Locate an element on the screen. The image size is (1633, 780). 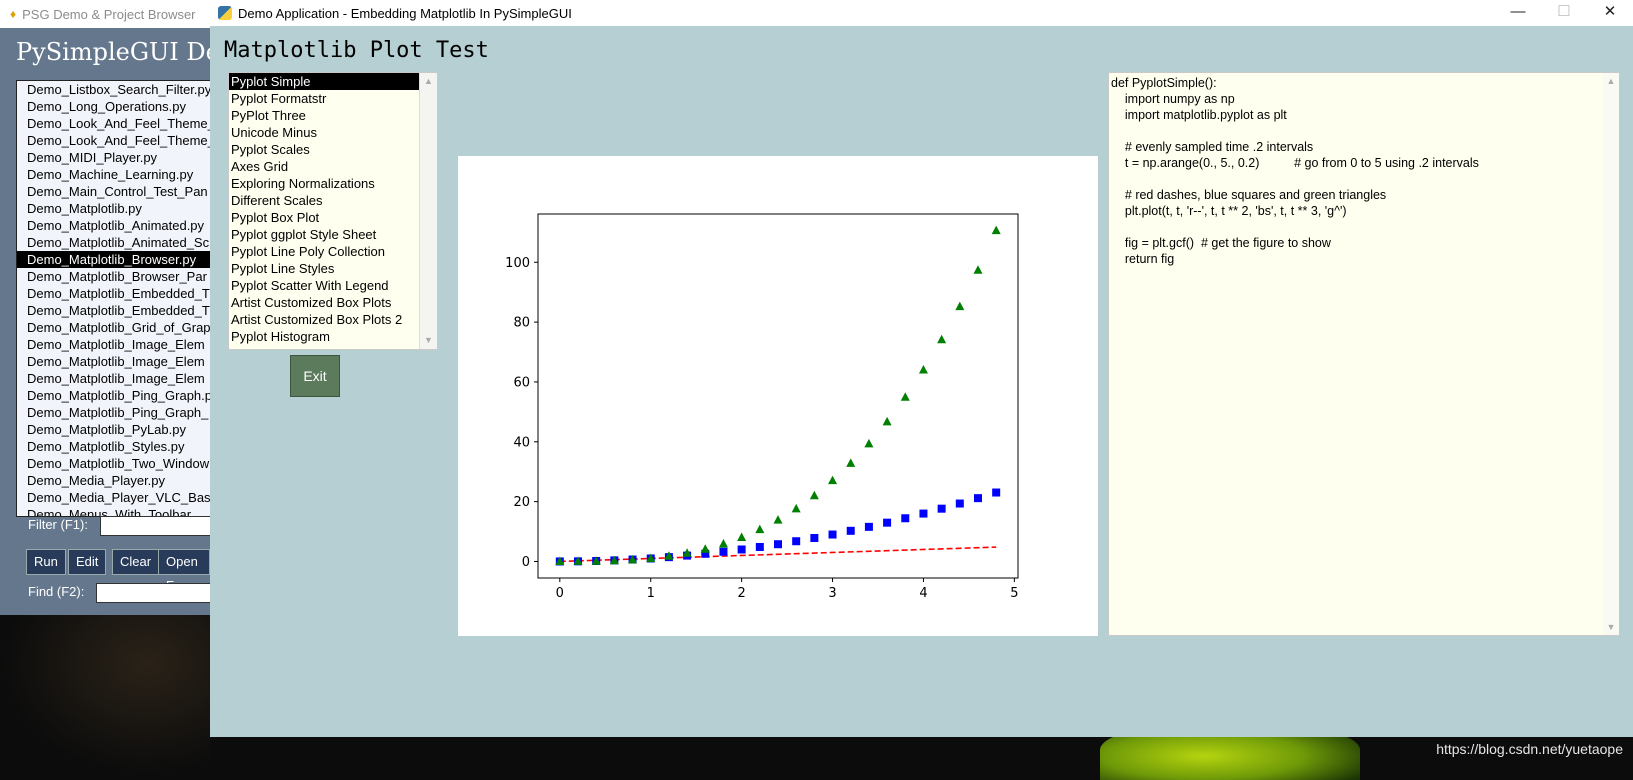
plot-list-item: Artist Customized Box Plots is located at coordinates (324, 302).